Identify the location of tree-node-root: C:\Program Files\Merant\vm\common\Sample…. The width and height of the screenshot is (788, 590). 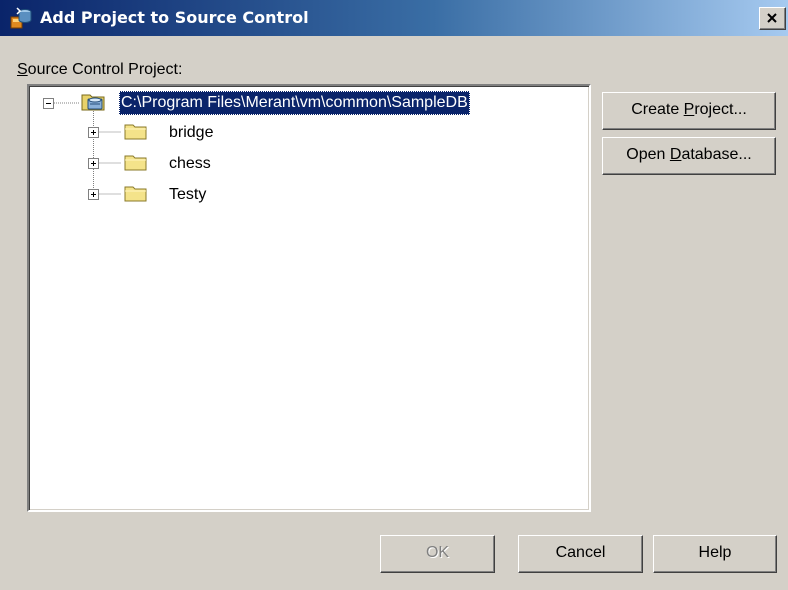
(294, 103).